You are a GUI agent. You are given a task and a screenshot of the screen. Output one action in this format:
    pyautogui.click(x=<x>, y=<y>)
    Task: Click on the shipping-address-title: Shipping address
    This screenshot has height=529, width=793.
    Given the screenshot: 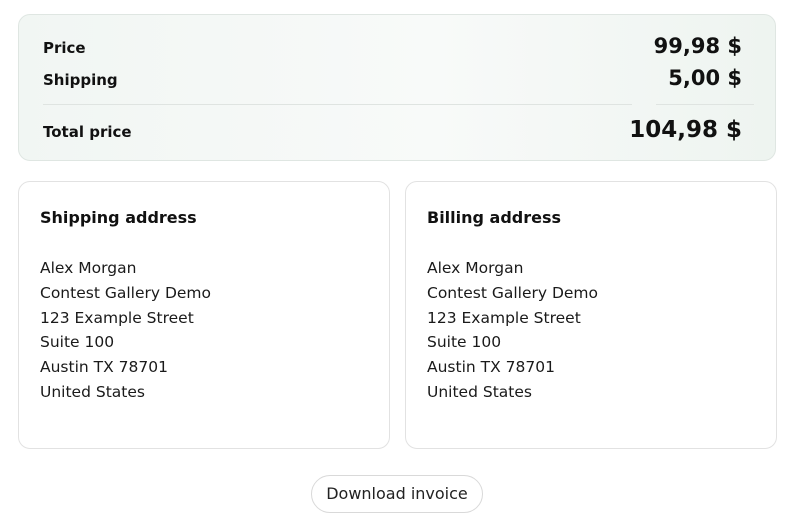 What is the action you would take?
    pyautogui.click(x=118, y=217)
    